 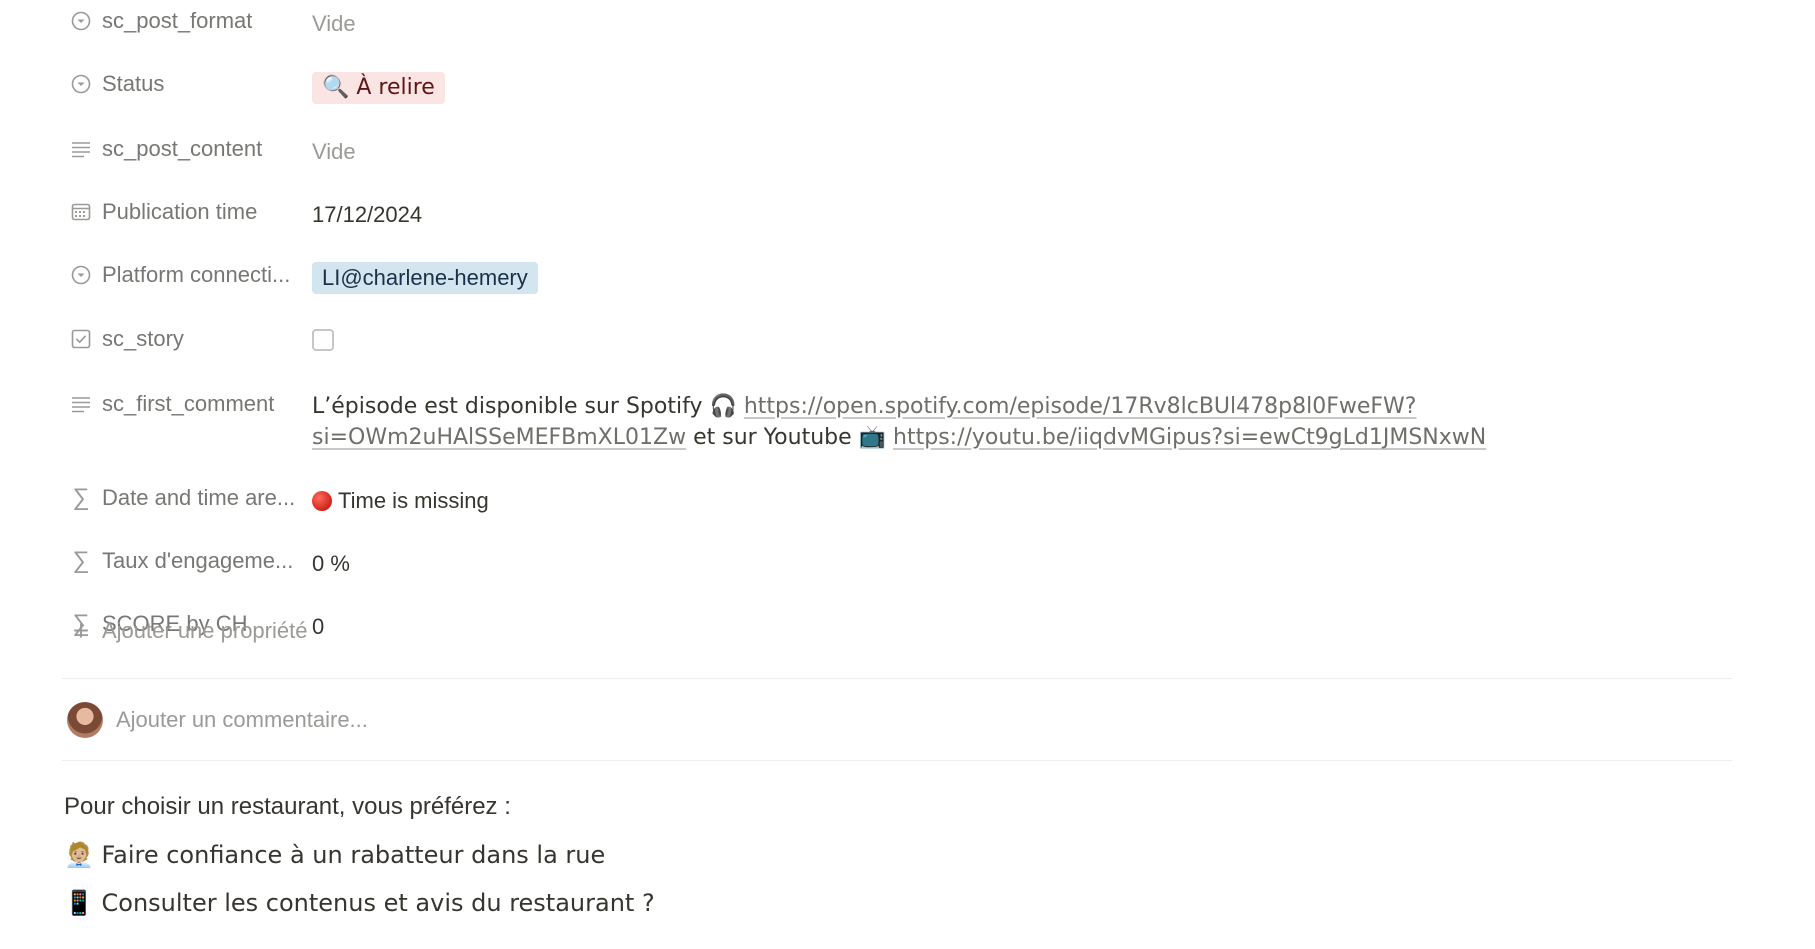 What do you see at coordinates (180, 211) in the screenshot?
I see `property-label: Publication time` at bounding box center [180, 211].